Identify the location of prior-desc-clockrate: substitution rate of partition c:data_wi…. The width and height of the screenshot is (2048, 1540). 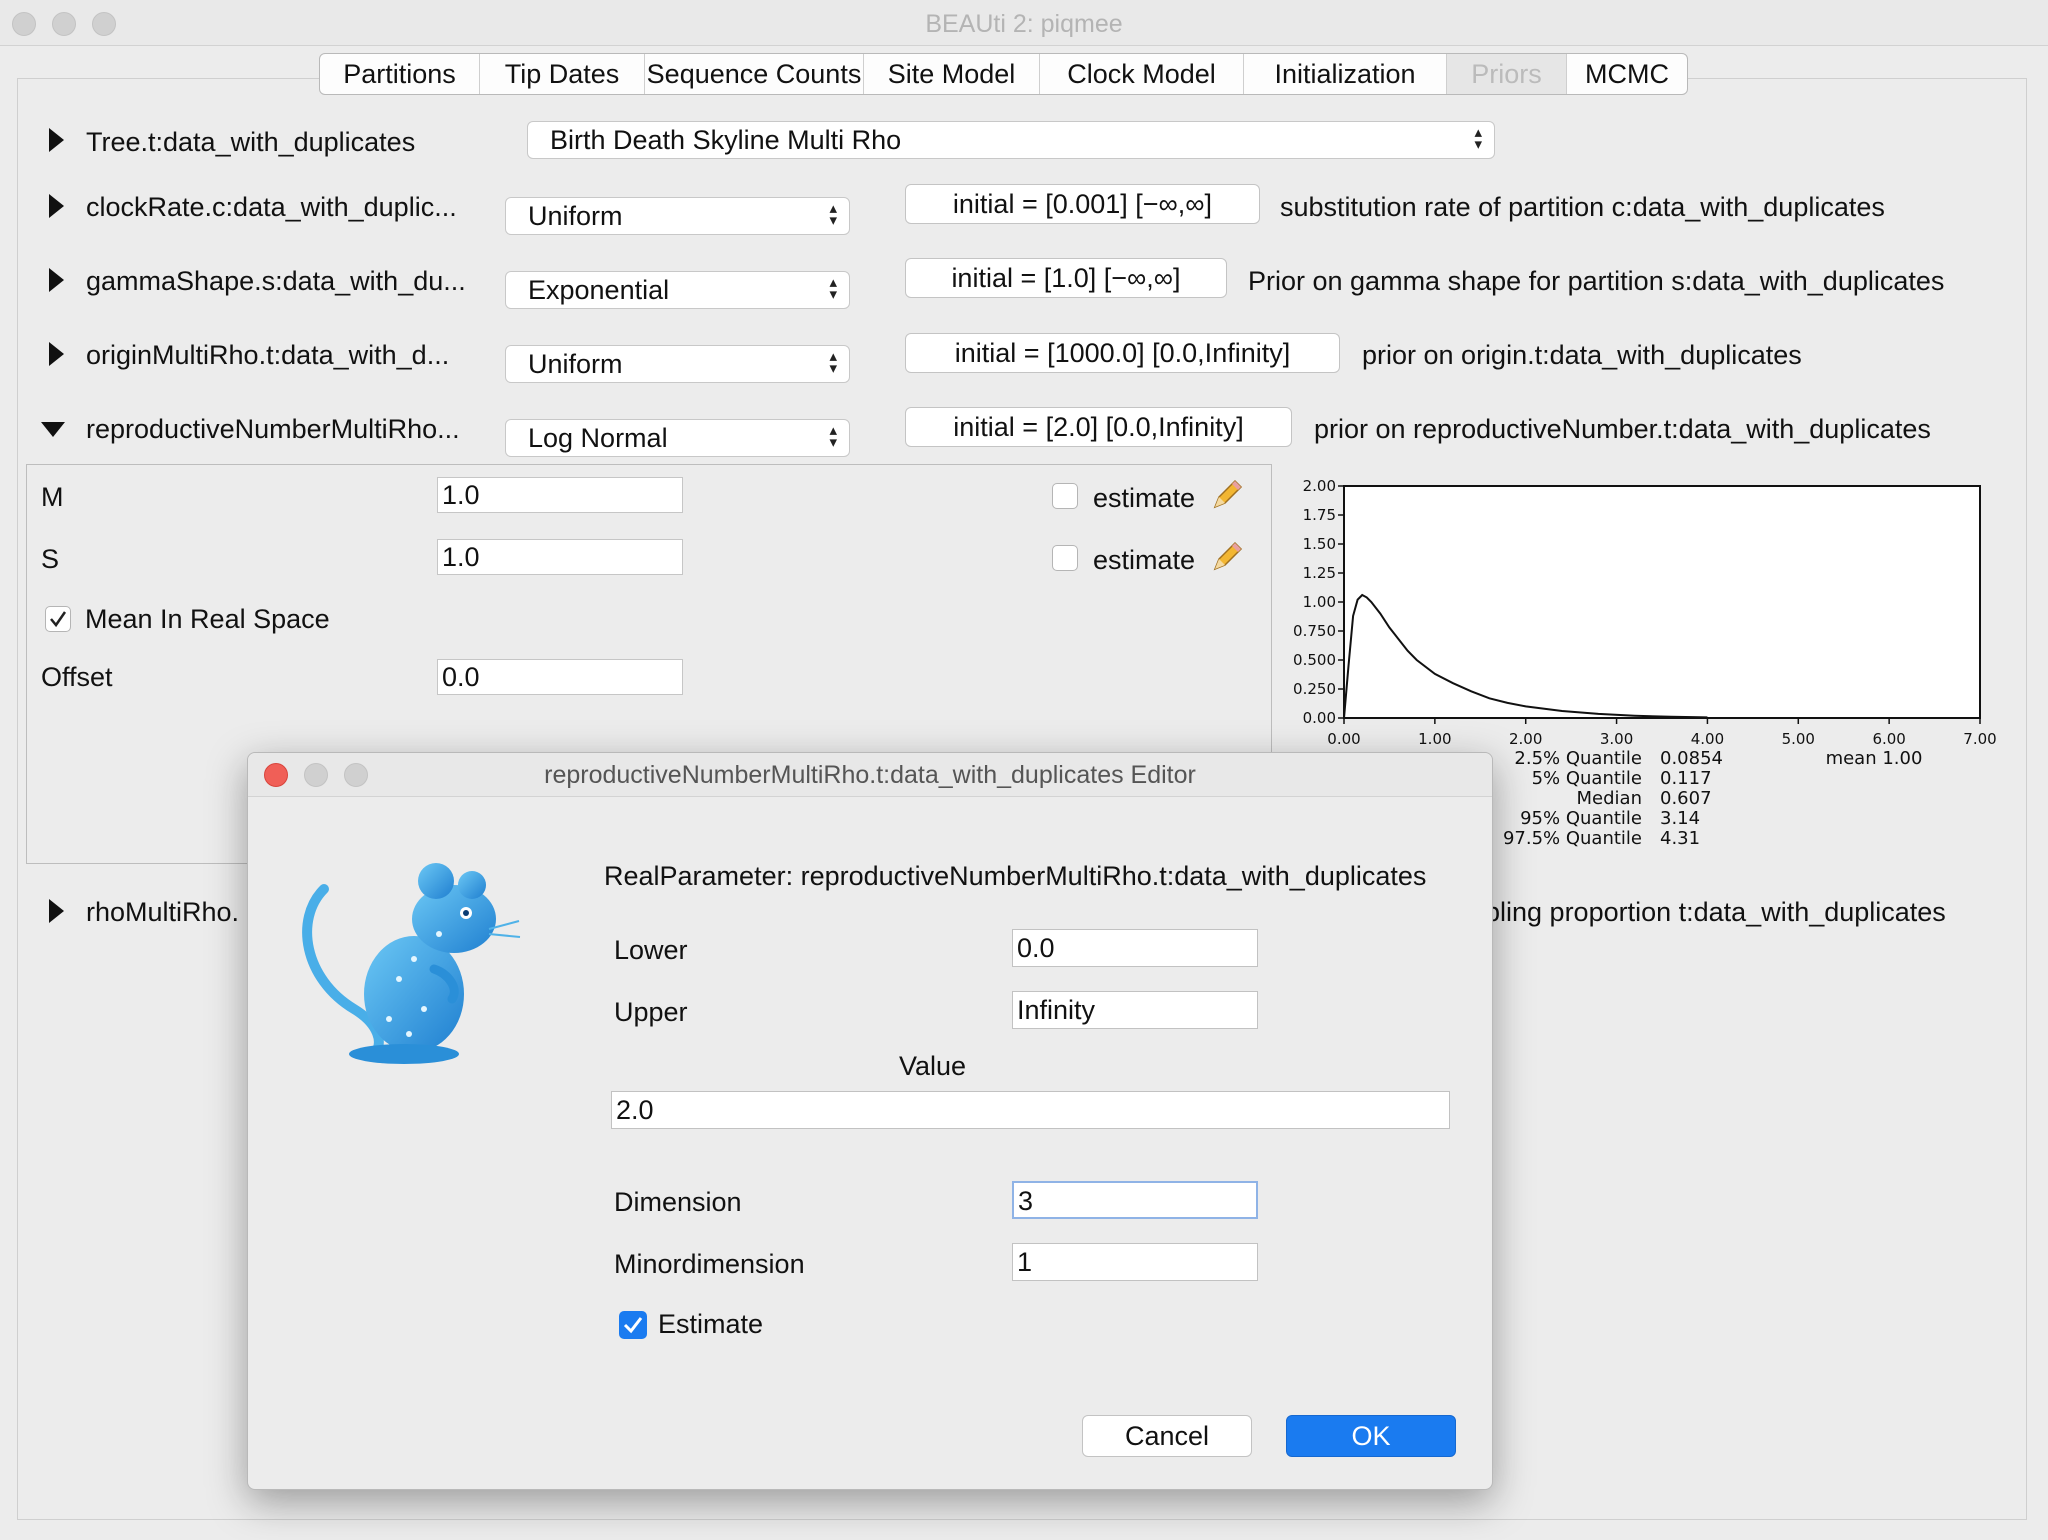
(1582, 207).